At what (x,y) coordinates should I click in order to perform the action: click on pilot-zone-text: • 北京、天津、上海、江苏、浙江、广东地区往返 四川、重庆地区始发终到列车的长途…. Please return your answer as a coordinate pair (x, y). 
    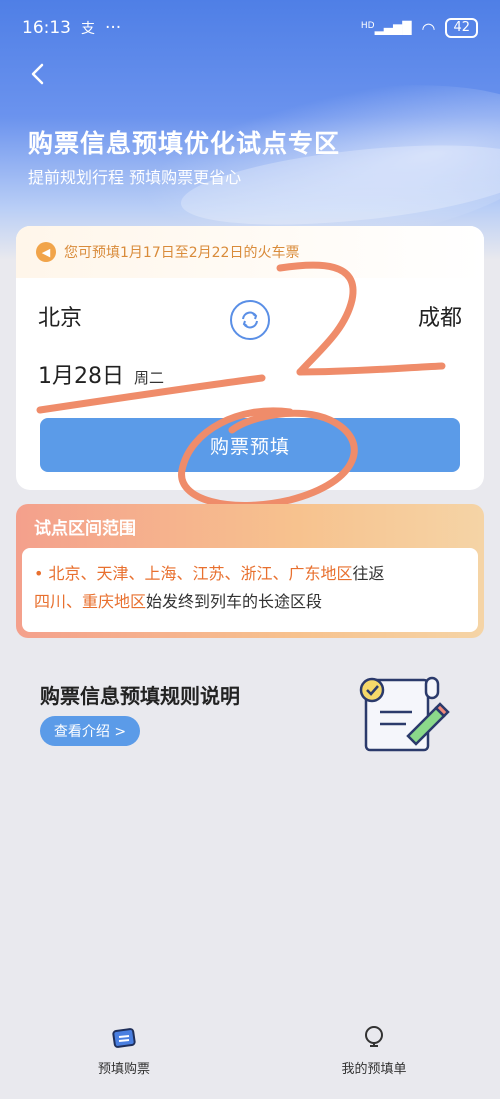
    Looking at the image, I should click on (250, 588).